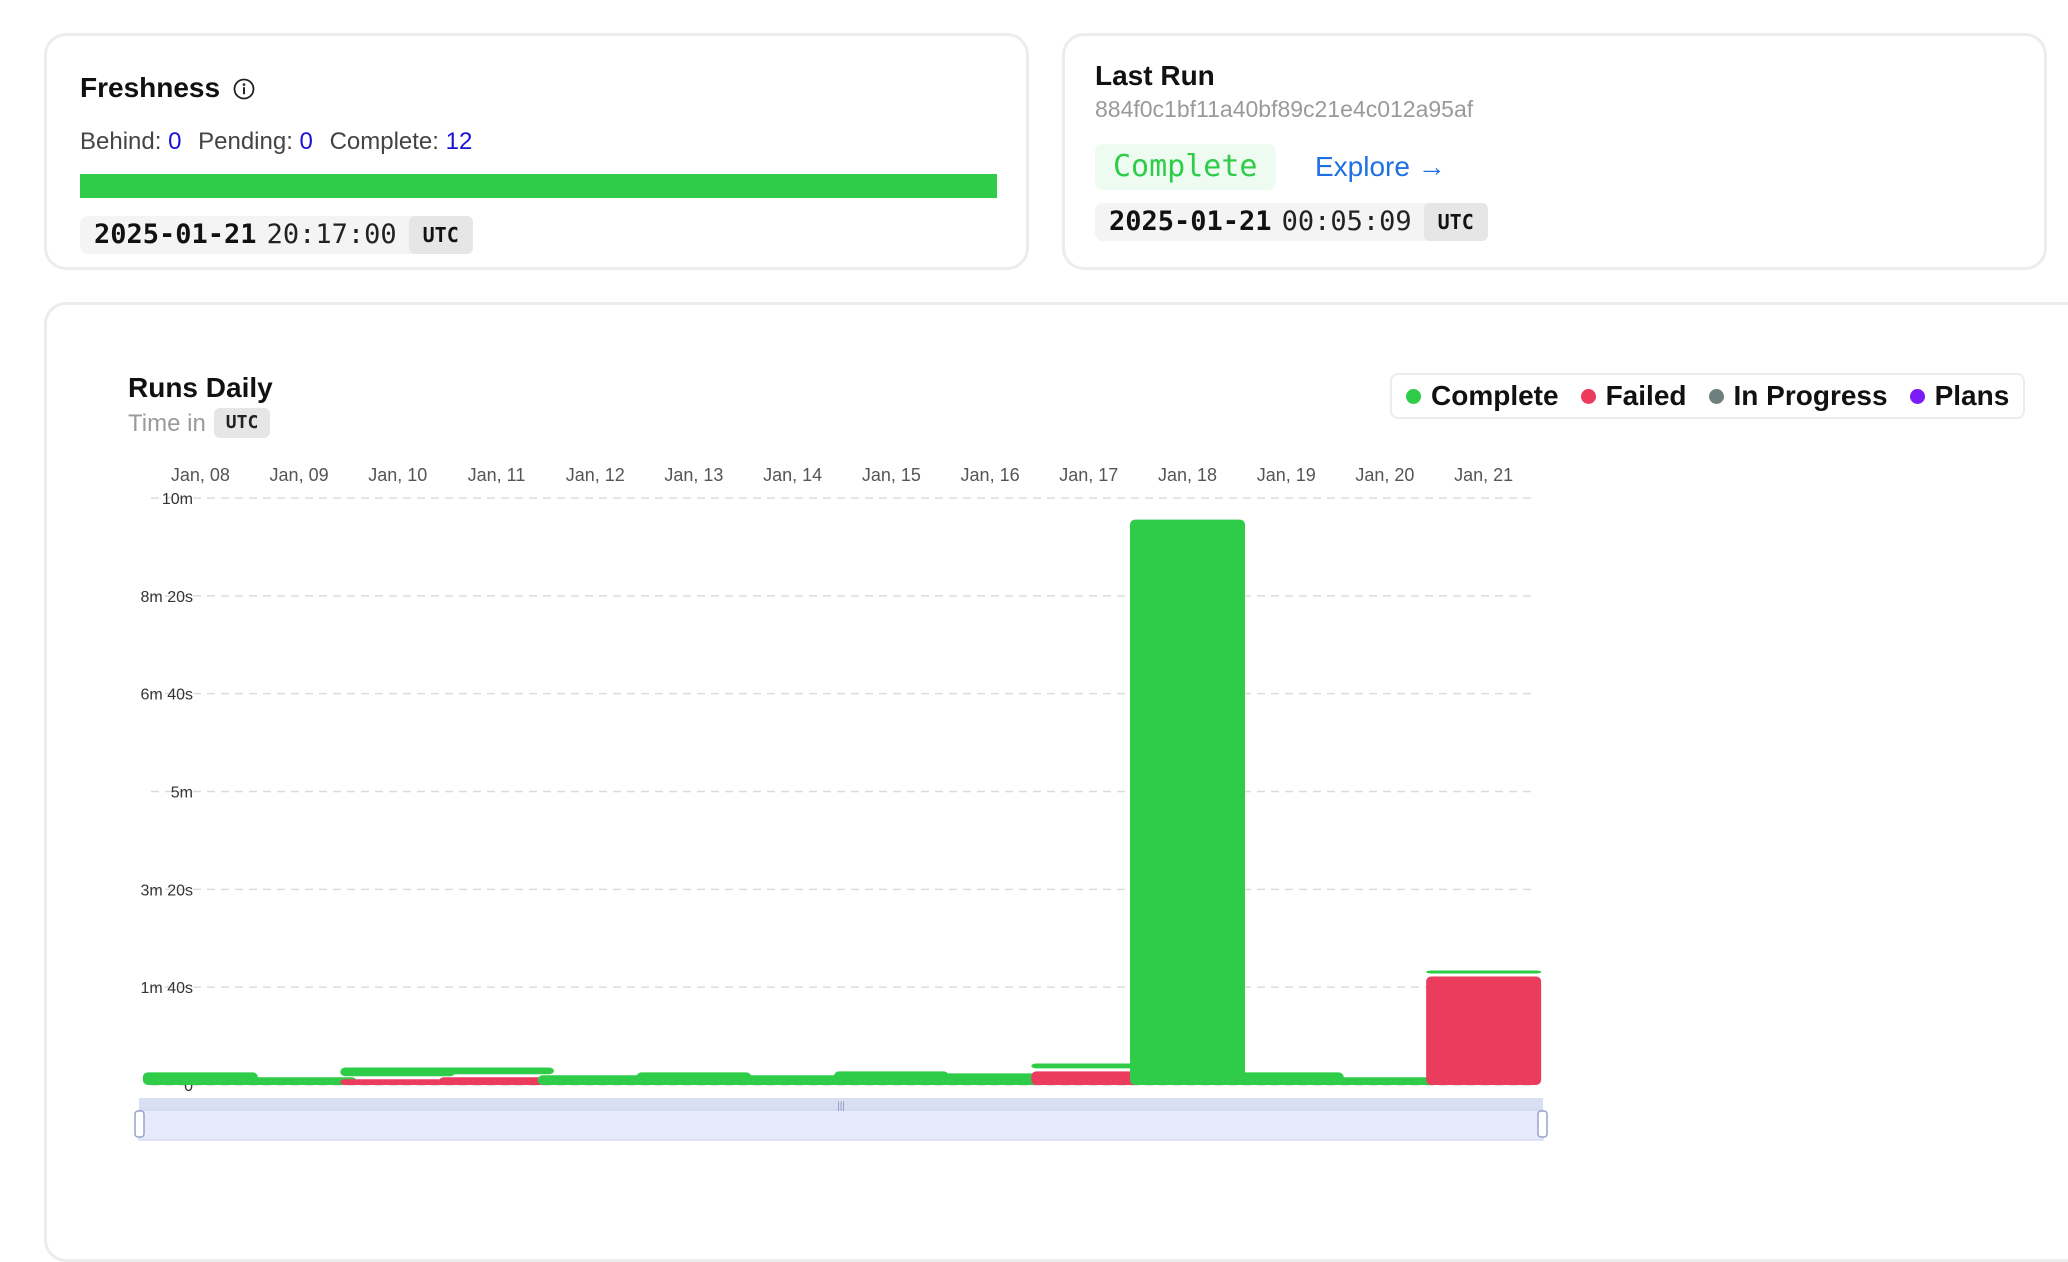  Describe the element at coordinates (1088, 475) in the screenshot. I see `x-tick-label: Jan, 17` at that location.